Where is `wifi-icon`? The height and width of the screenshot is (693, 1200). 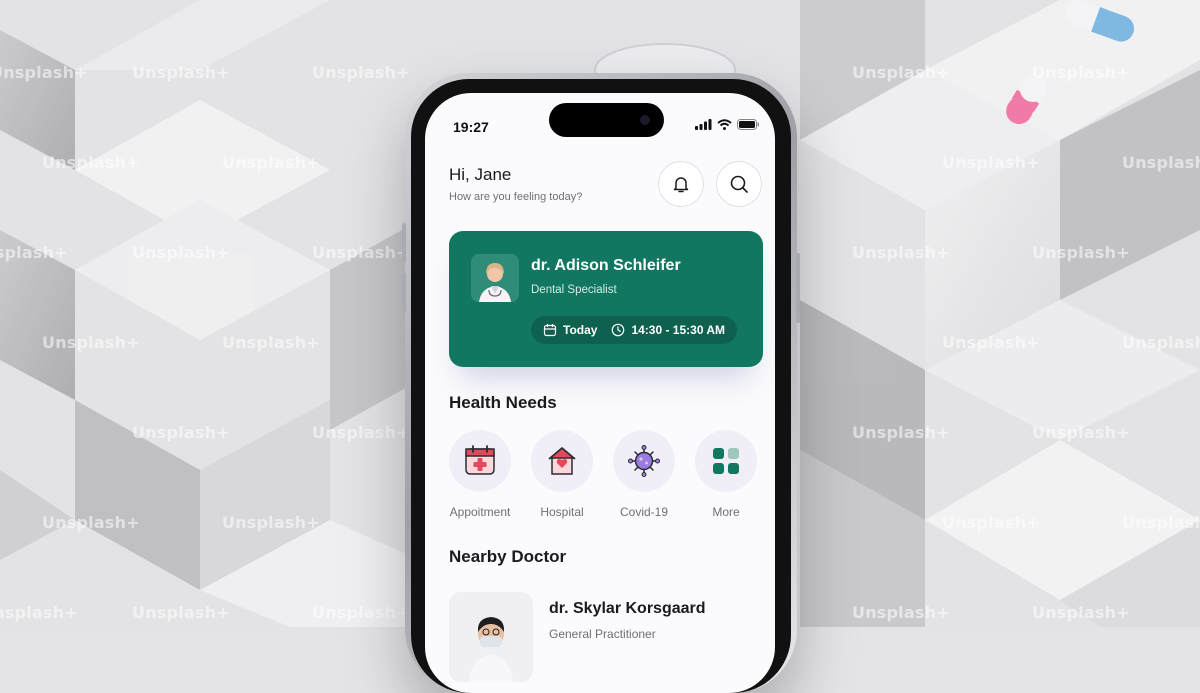 wifi-icon is located at coordinates (724, 124).